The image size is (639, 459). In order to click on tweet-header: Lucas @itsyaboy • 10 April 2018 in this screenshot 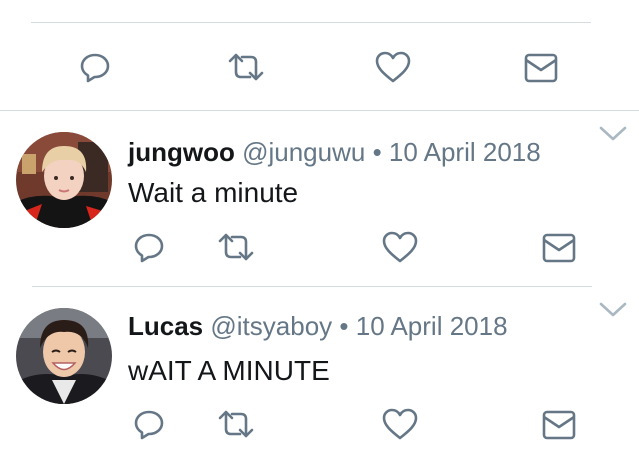, I will do `click(318, 326)`.